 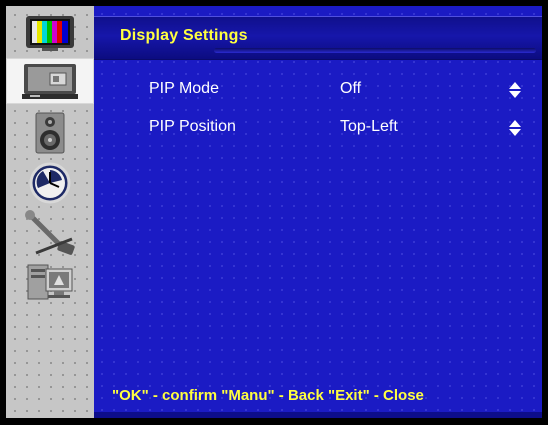 I want to click on sidebar-item-display, so click(x=50, y=81).